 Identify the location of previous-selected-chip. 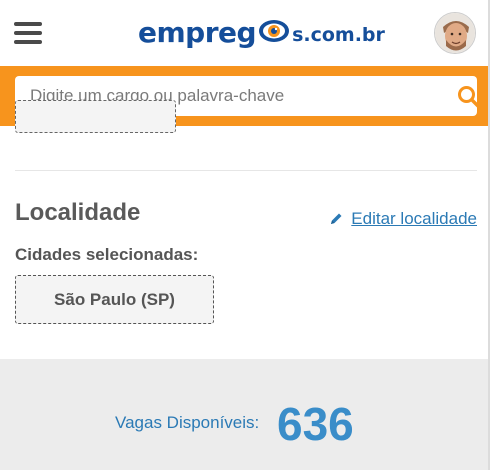
(95, 116).